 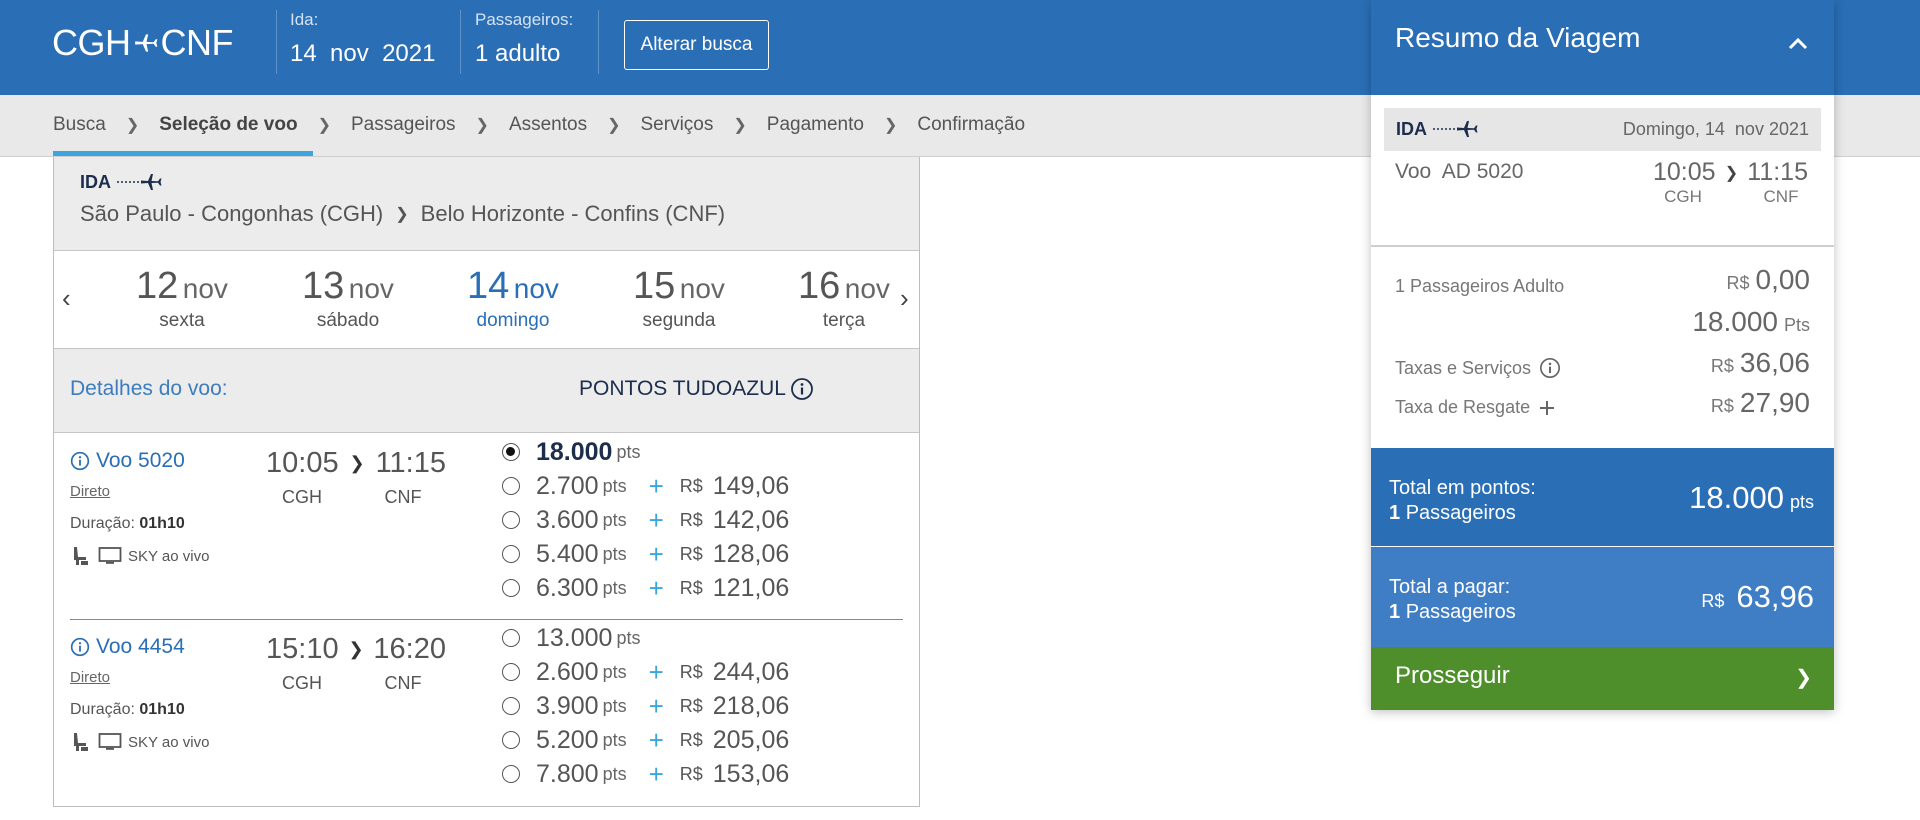 What do you see at coordinates (645, 740) in the screenshot?
I see `fare-option: 5.200 pts + R$ 205,06` at bounding box center [645, 740].